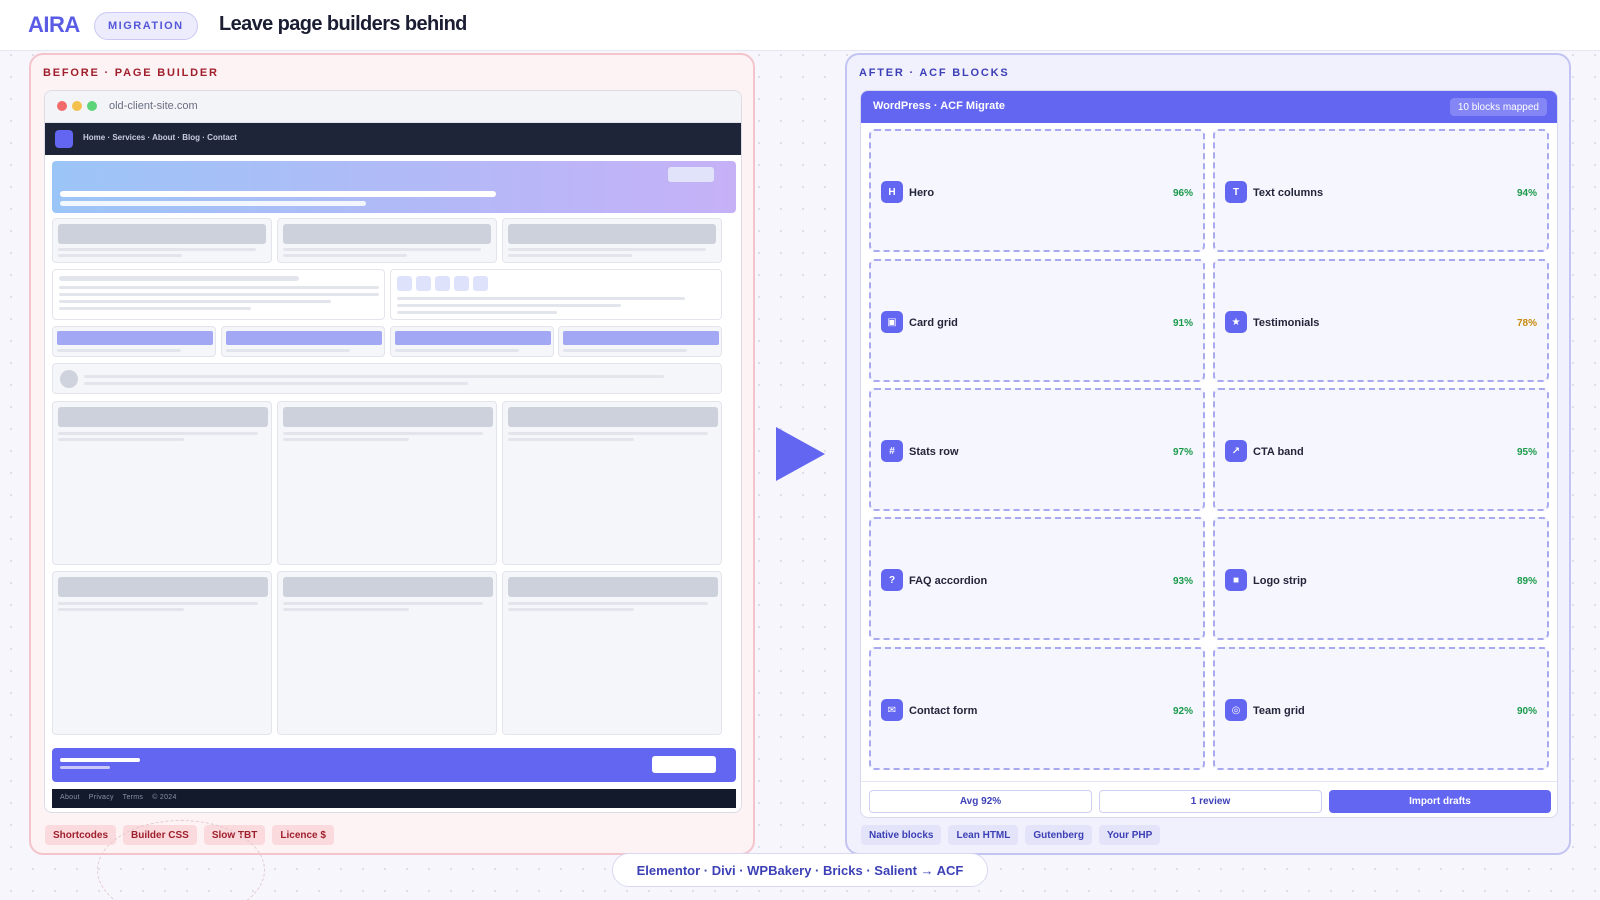 Image resolution: width=1600 pixels, height=900 pixels. What do you see at coordinates (387, 378) in the screenshot?
I see `mock-testimonial` at bounding box center [387, 378].